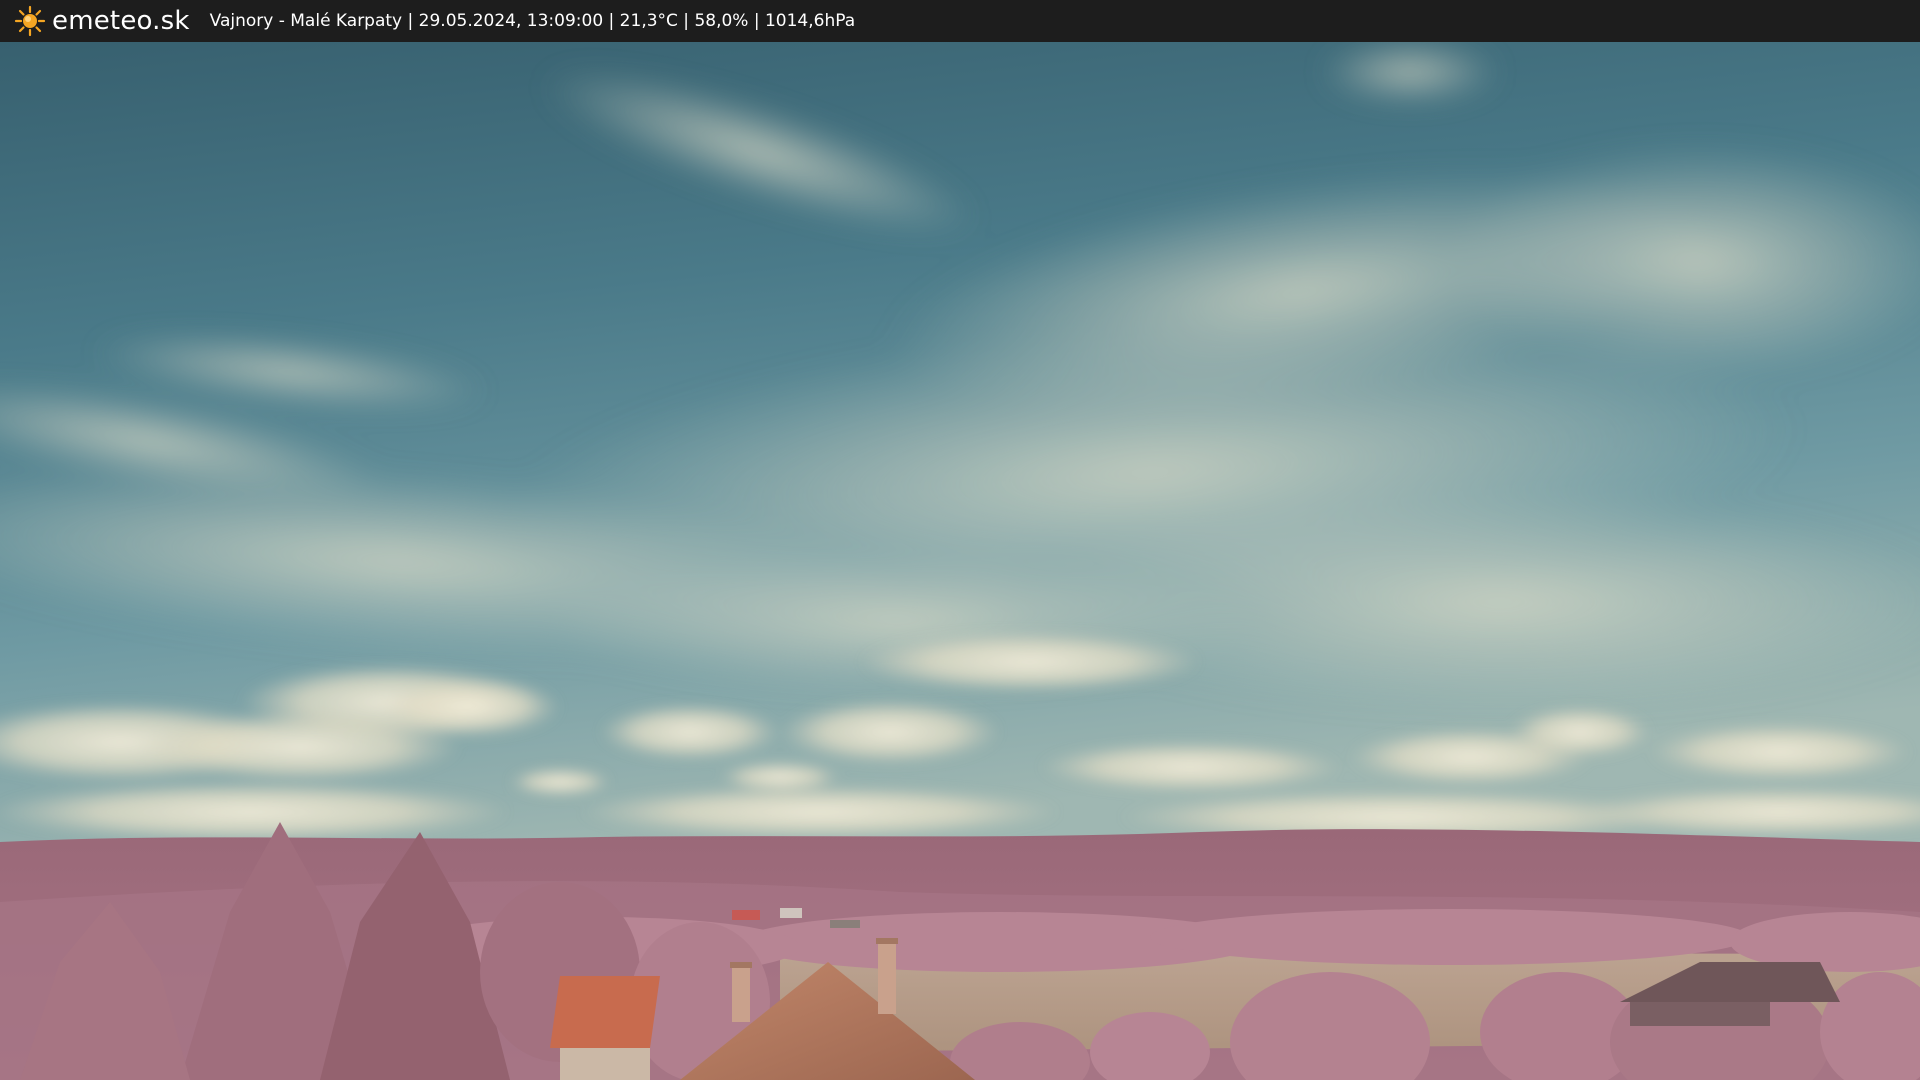 This screenshot has height=1080, width=1920. What do you see at coordinates (121, 21) in the screenshot?
I see `logo-text: emeteo.sk` at bounding box center [121, 21].